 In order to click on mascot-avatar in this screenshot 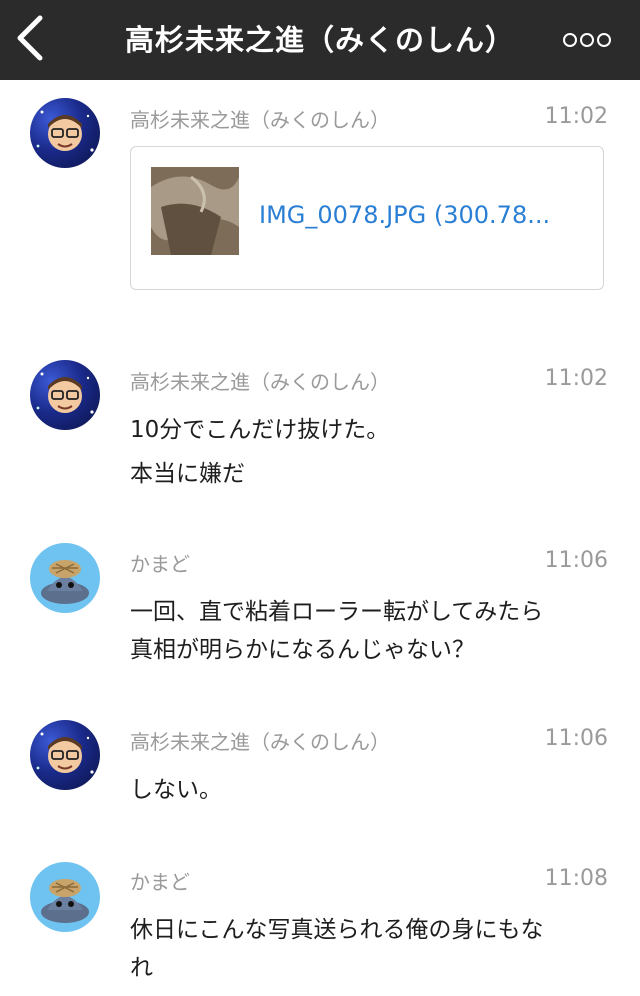, I will do `click(65, 901)`.